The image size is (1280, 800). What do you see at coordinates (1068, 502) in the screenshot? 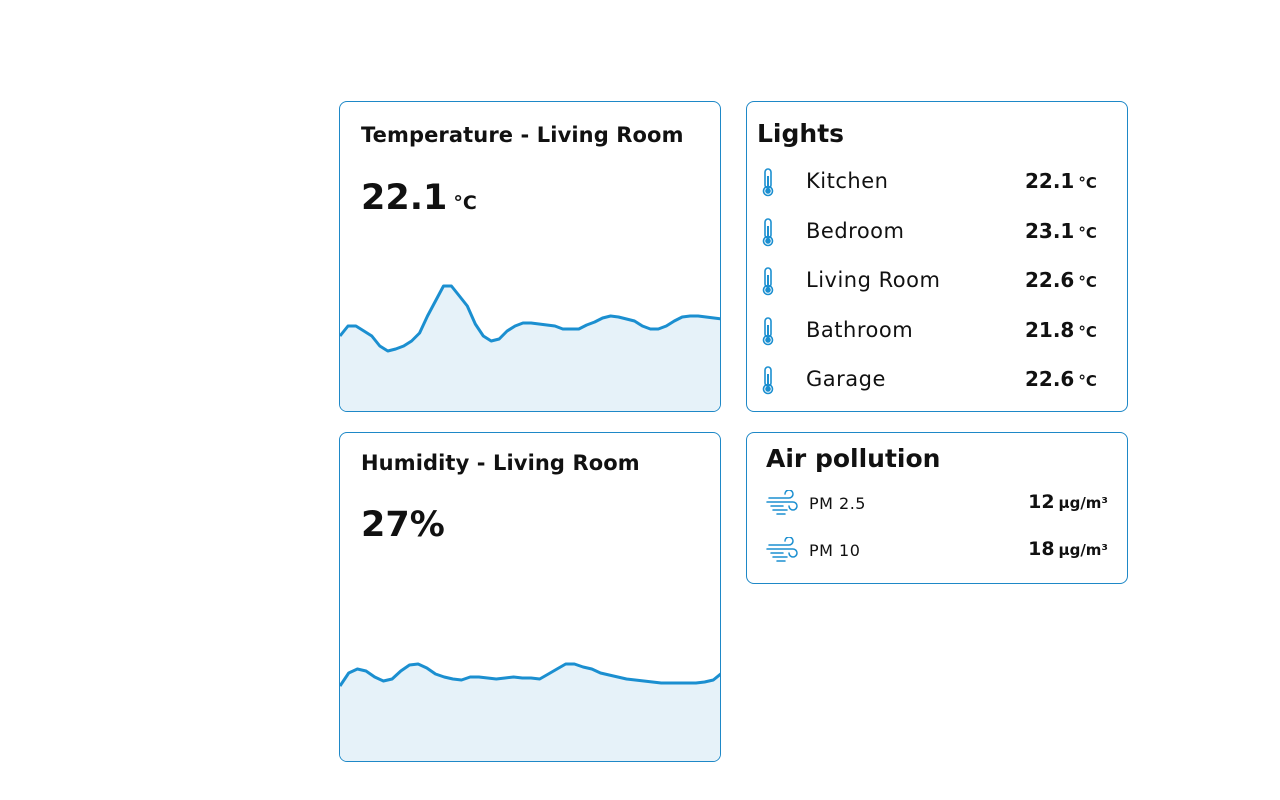
I see `air-pollution-value: 12 µg/m³` at bounding box center [1068, 502].